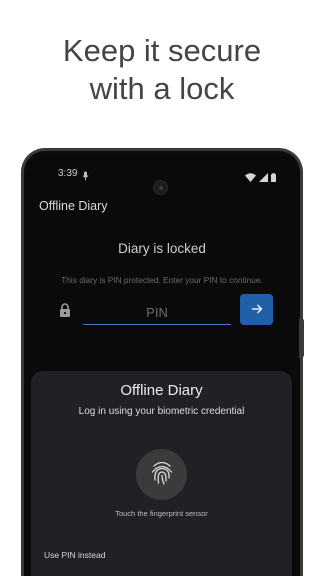 The height and width of the screenshot is (576, 324). Describe the element at coordinates (250, 178) in the screenshot. I see `wifi-icon` at that location.